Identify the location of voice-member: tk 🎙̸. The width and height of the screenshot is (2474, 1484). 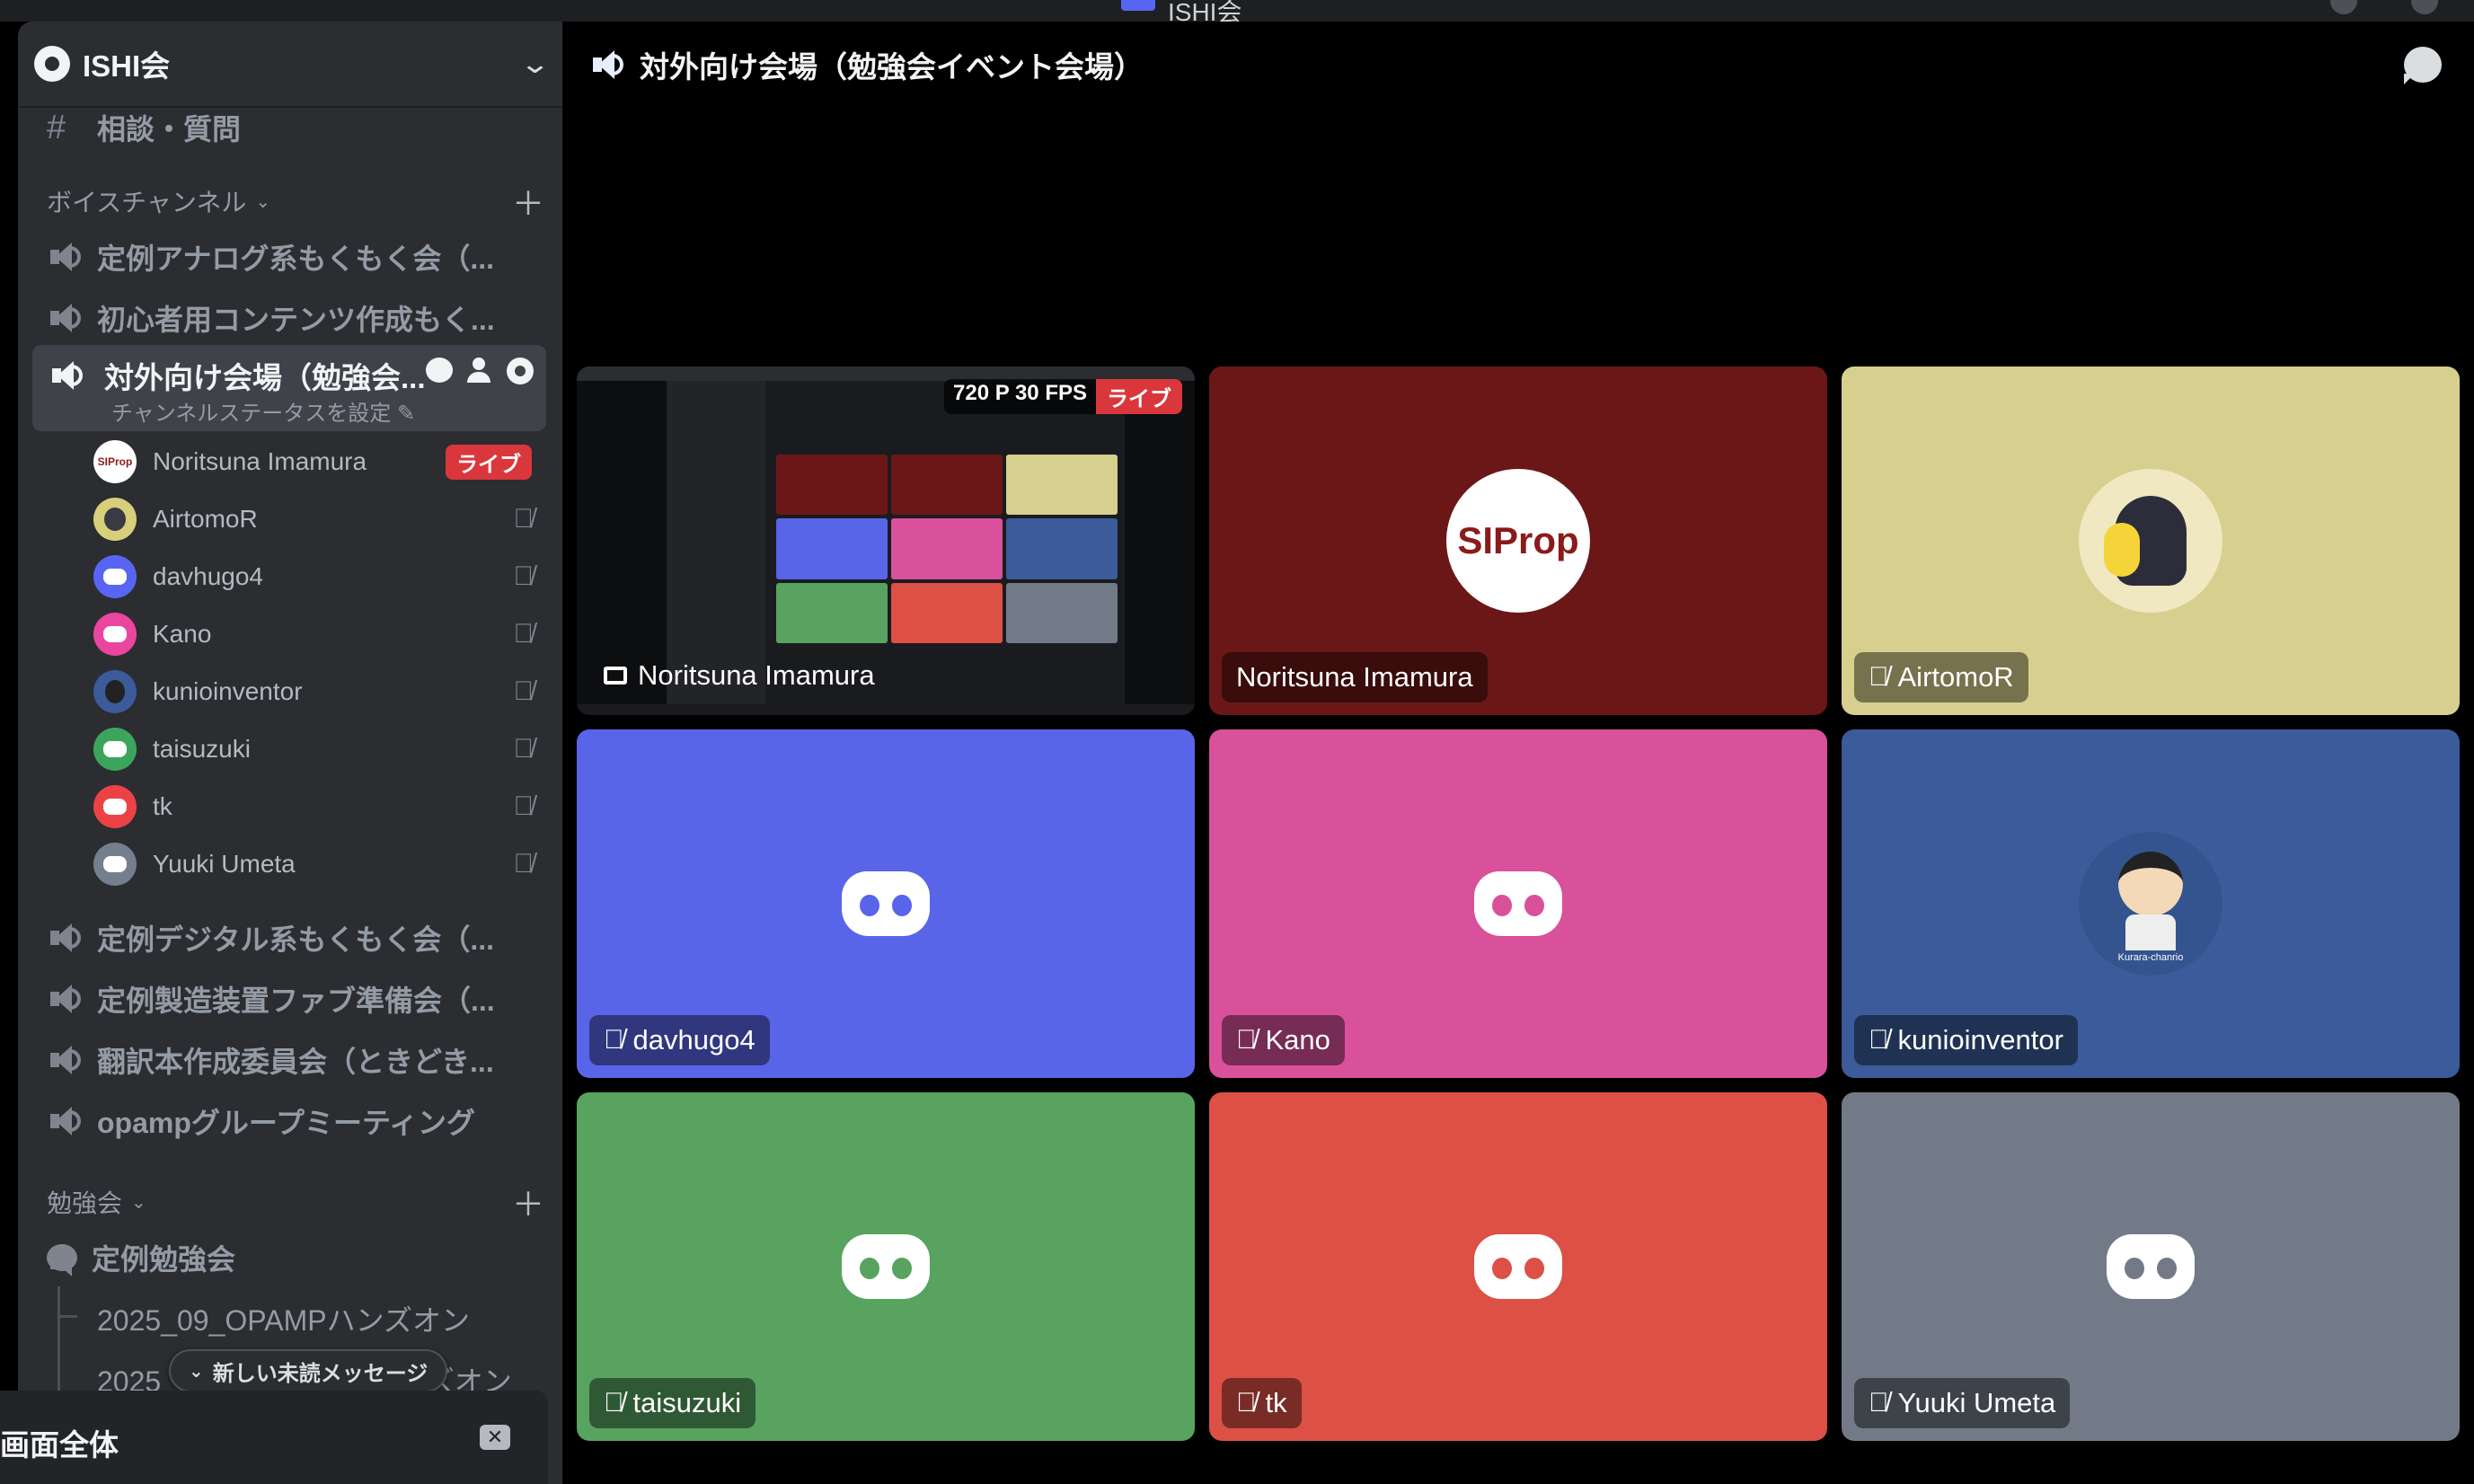
(327, 807).